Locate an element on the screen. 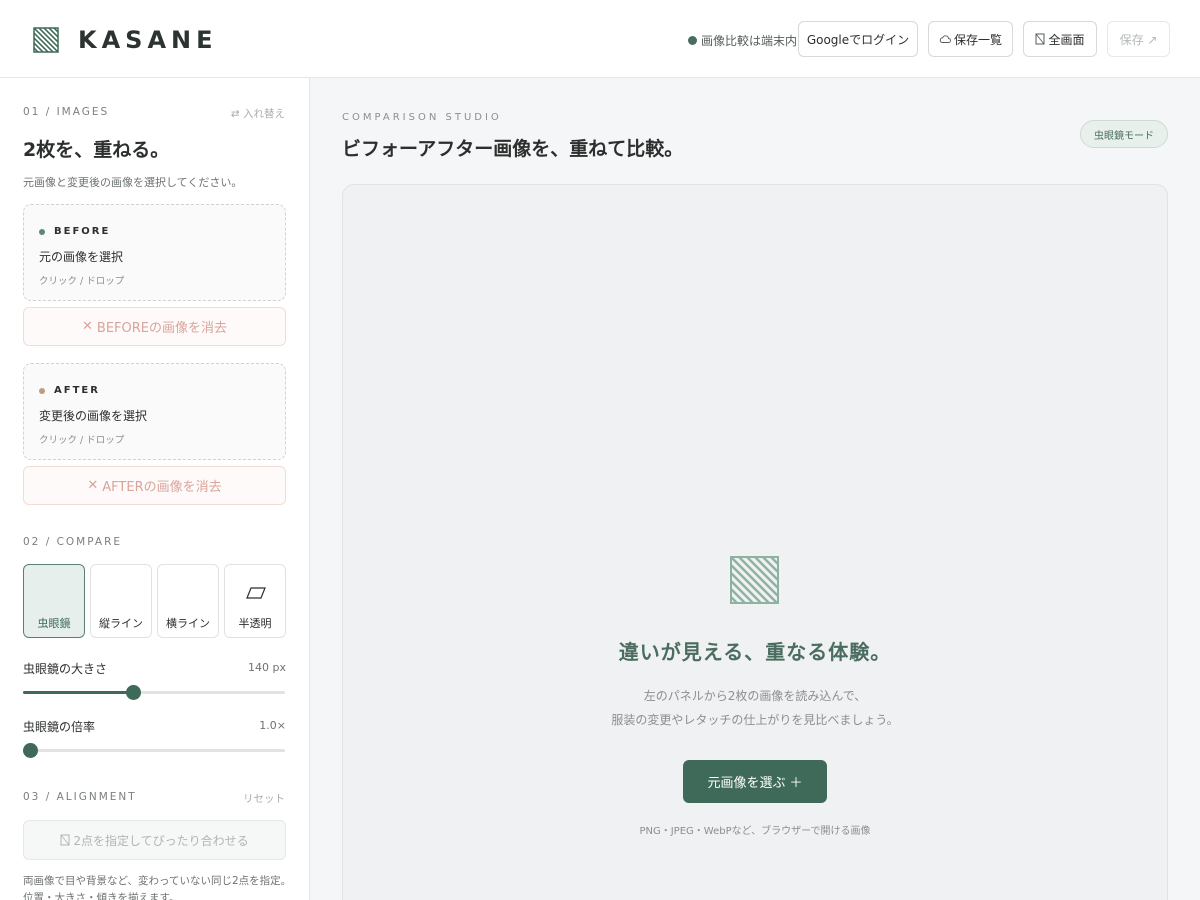  magnifier-size-slider-handle is located at coordinates (134, 692).